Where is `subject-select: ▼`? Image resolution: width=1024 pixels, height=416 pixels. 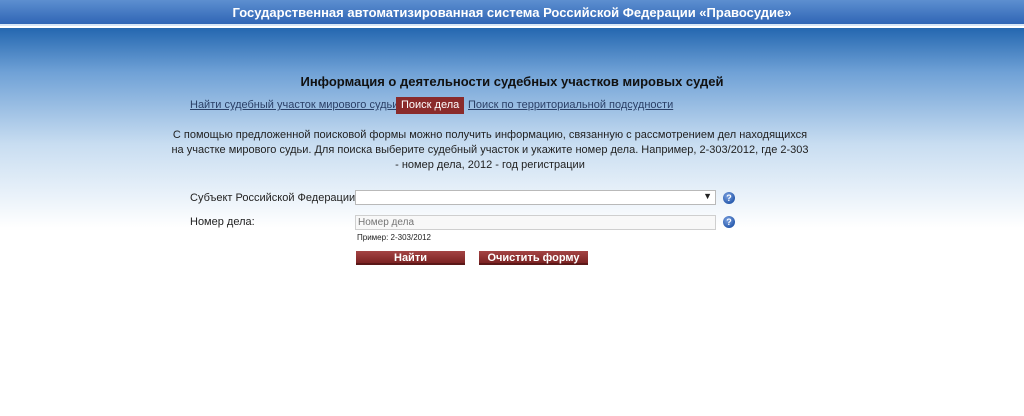
subject-select: ▼ is located at coordinates (535, 197).